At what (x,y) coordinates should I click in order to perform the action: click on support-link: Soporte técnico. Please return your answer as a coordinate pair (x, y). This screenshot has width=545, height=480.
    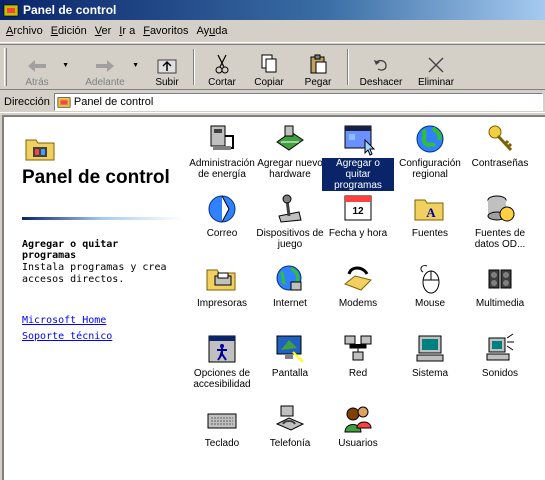
    Looking at the image, I should click on (67, 336).